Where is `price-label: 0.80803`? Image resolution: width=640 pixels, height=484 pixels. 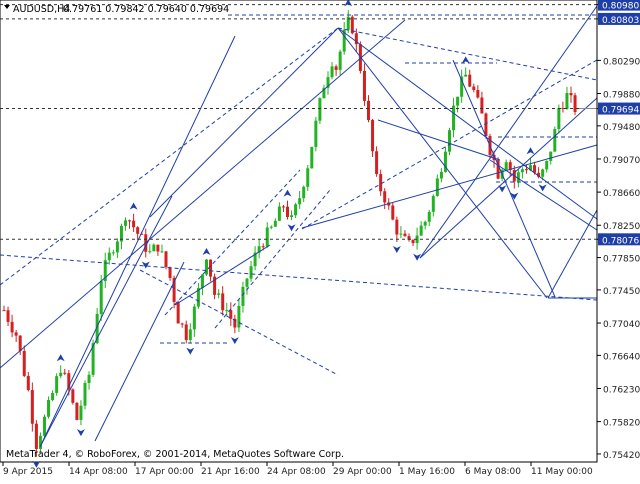 price-label: 0.80803 is located at coordinates (620, 21).